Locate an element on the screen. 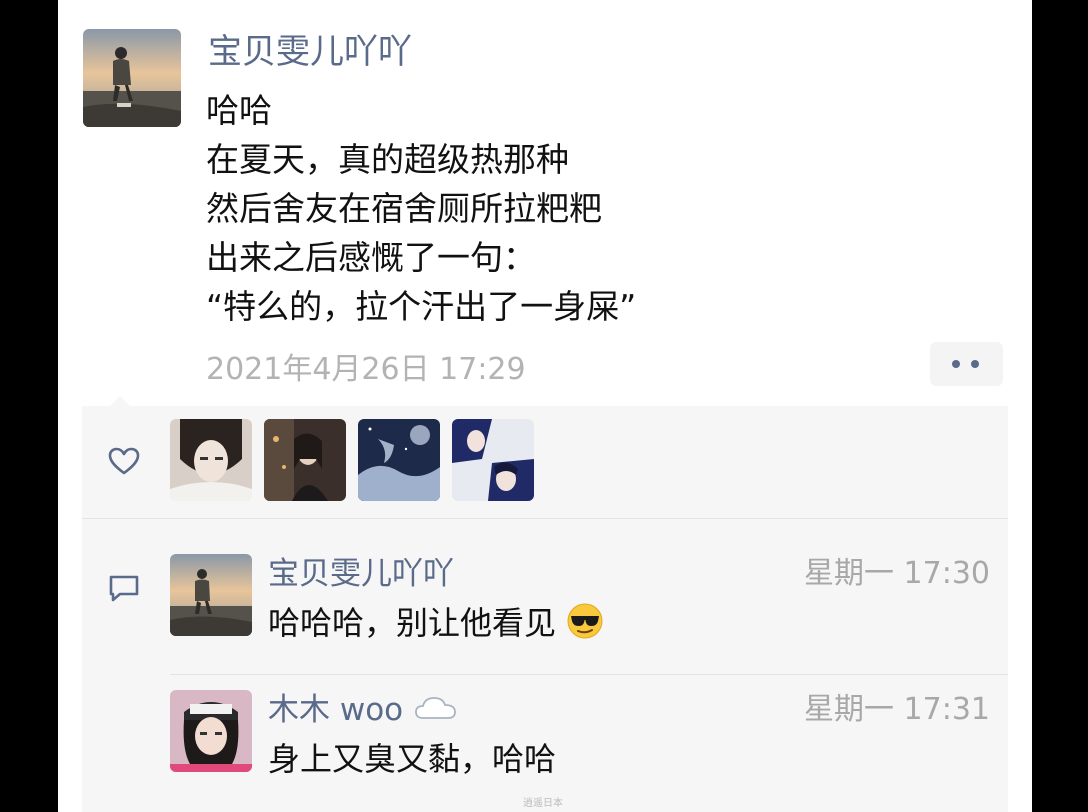  likes-row is located at coordinates (545, 461).